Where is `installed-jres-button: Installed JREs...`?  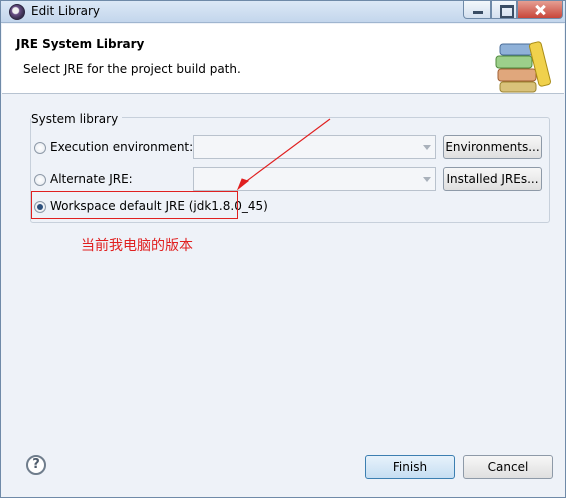
installed-jres-button: Installed JREs... is located at coordinates (492, 179).